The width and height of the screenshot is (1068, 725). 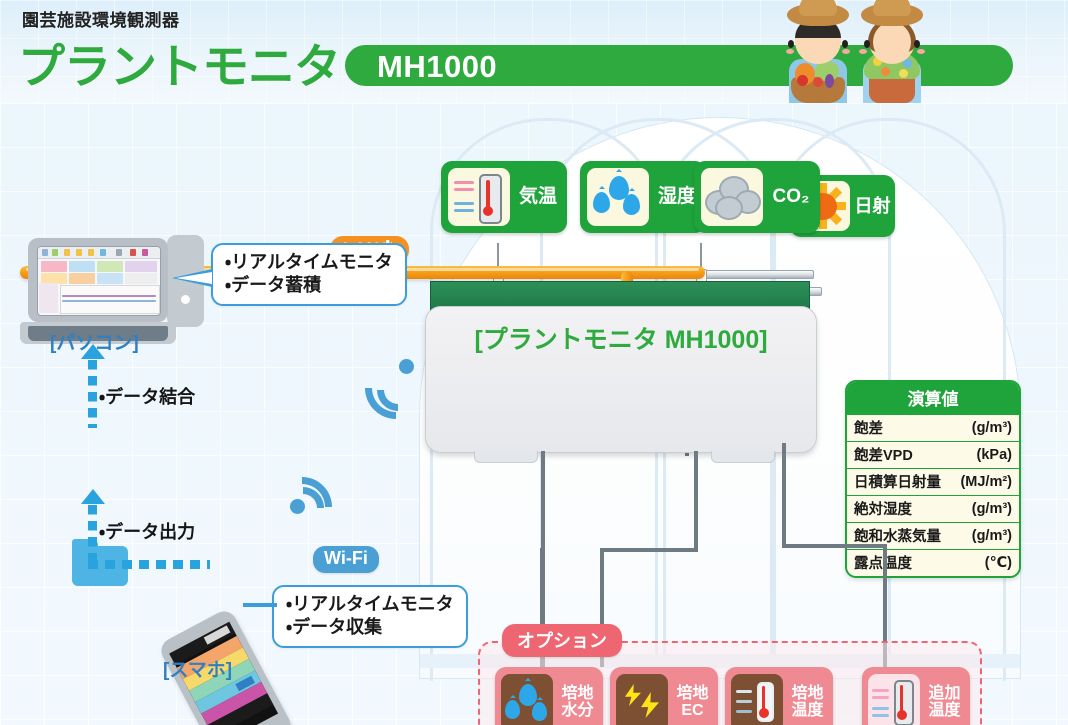 I want to click on option-badge-substrate-temperature: 培地 温度, so click(x=779, y=696).